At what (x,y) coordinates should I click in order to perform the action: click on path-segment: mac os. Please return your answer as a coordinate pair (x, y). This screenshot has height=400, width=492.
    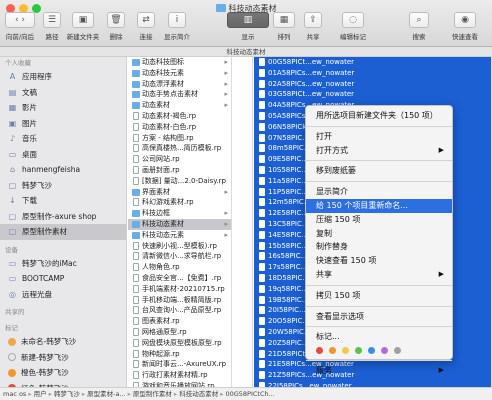
    Looking at the image, I should click on (14, 394).